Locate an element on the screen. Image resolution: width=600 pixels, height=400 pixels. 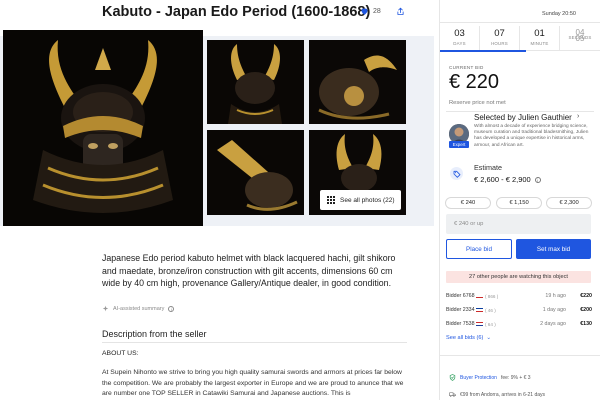
current-bid-label: CURRENT BID is located at coordinates (466, 67).